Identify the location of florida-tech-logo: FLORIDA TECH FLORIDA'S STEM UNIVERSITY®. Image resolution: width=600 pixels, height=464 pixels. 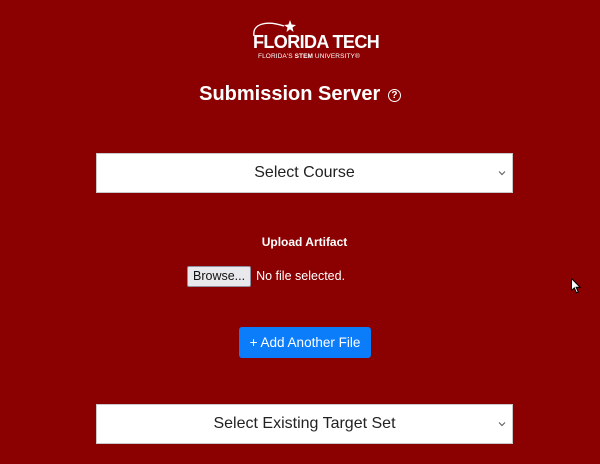
(312, 41).